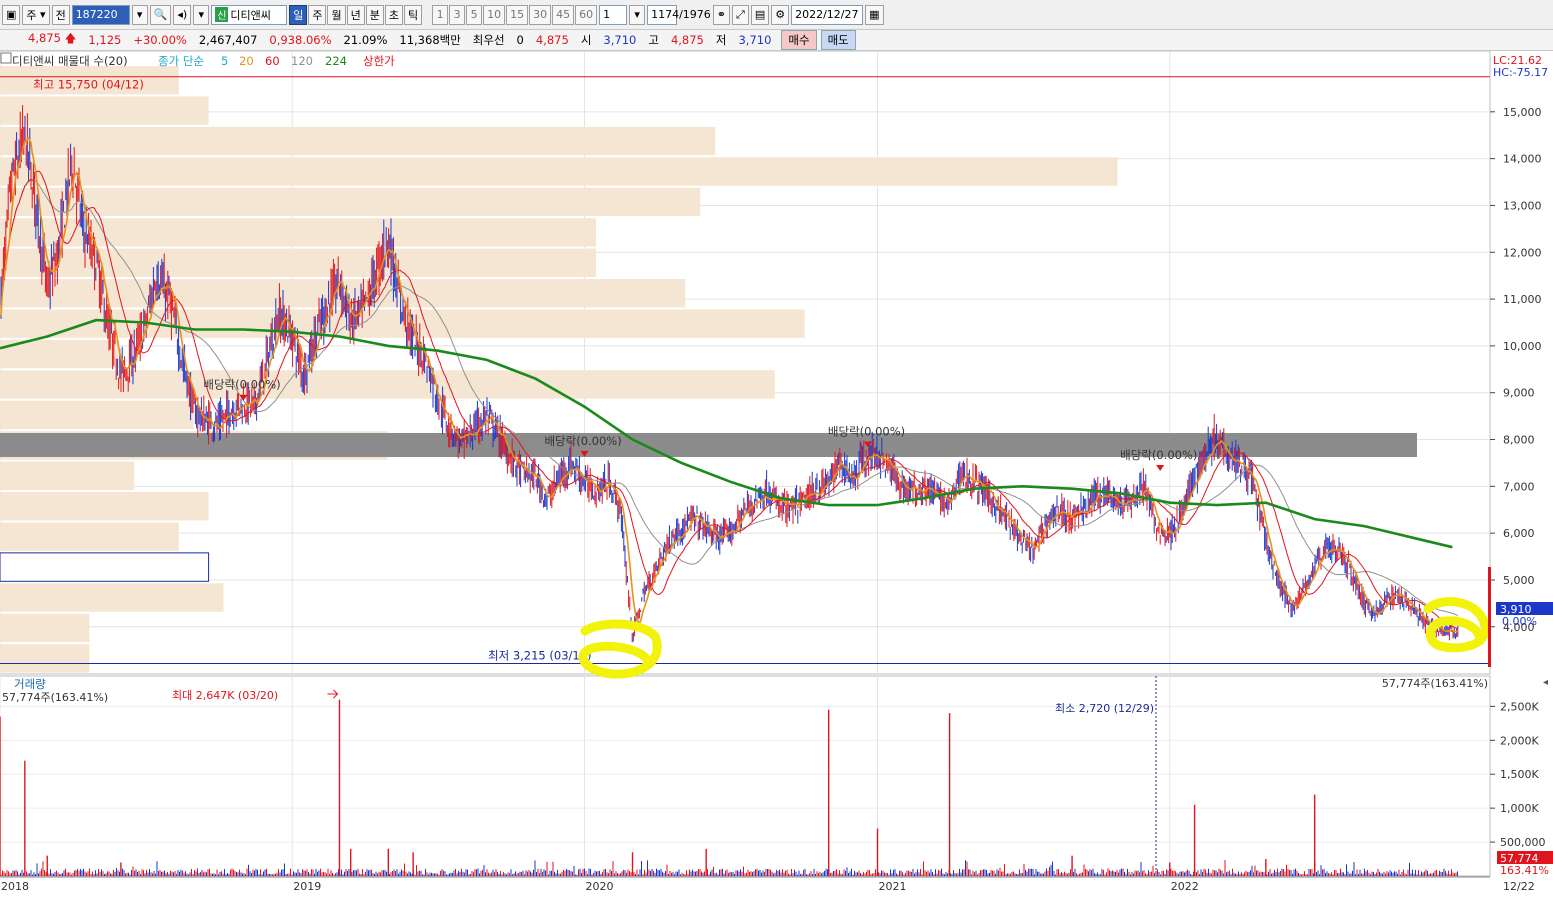  Describe the element at coordinates (586, 40) in the screenshot. I see `open-label: 시` at that location.